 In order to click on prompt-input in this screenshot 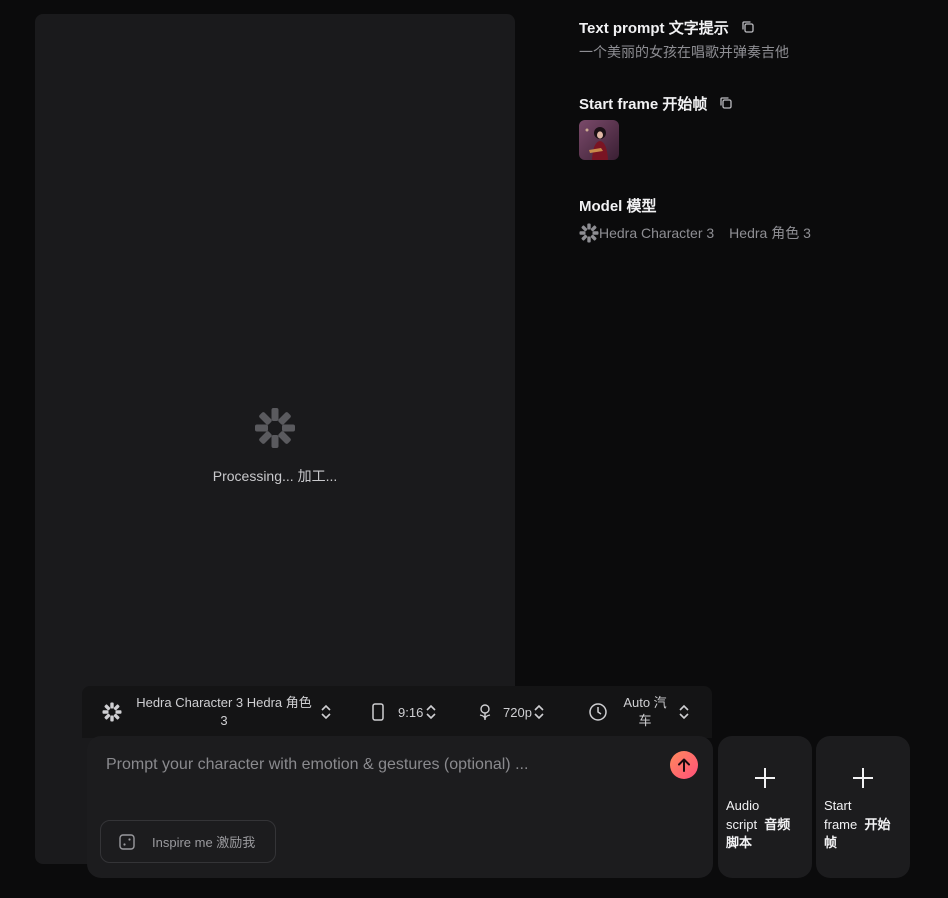, I will do `click(376, 765)`.